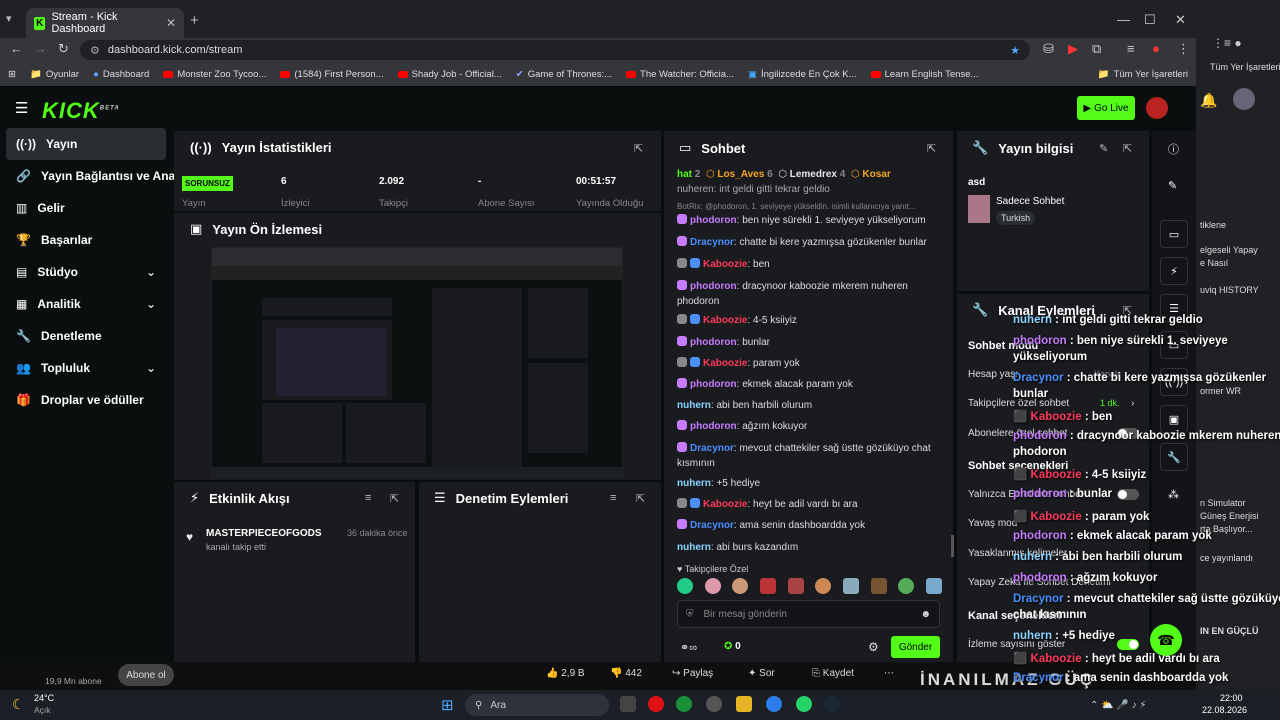 The height and width of the screenshot is (720, 1280). I want to click on clock-time: 22:00, so click(1231, 698).